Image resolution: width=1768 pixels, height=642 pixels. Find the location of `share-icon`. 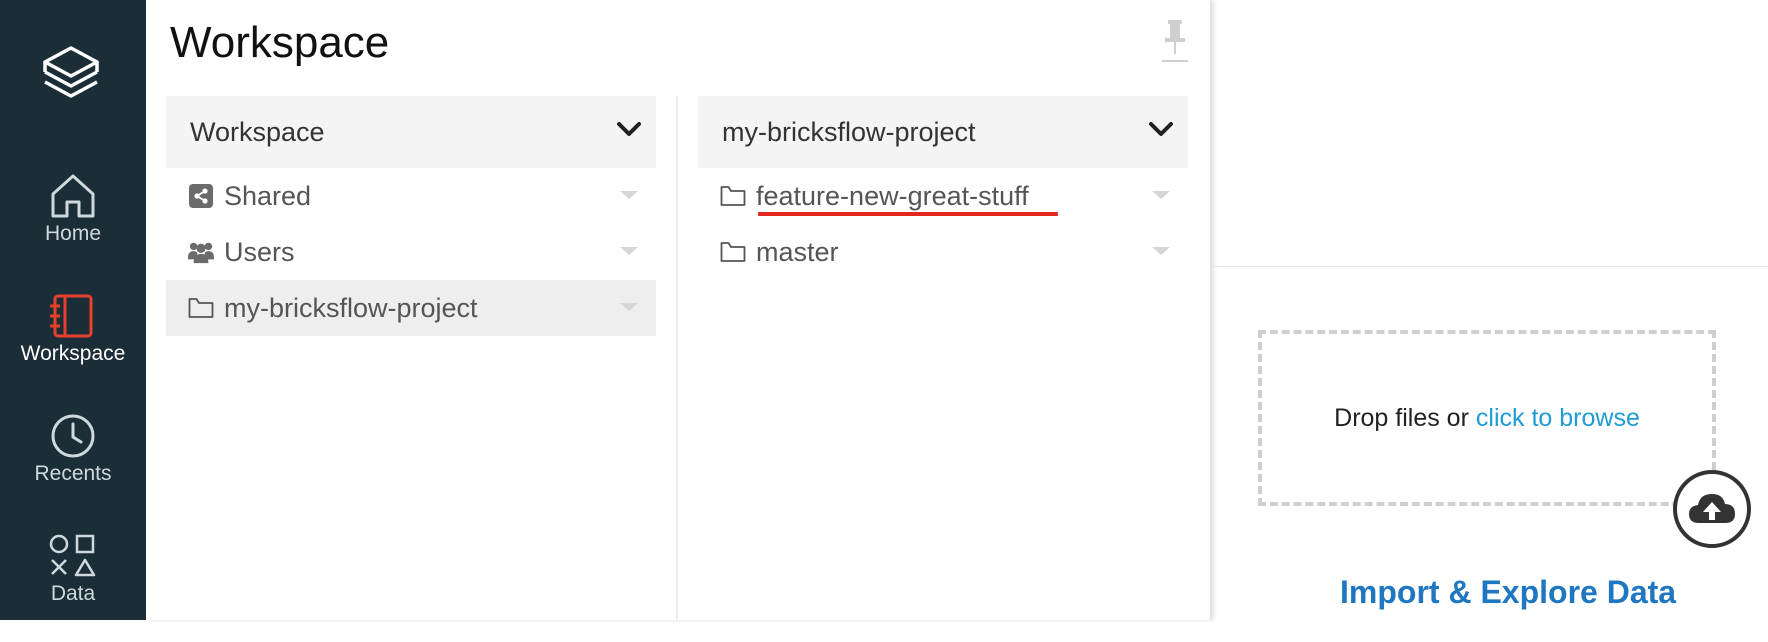

share-icon is located at coordinates (201, 196).